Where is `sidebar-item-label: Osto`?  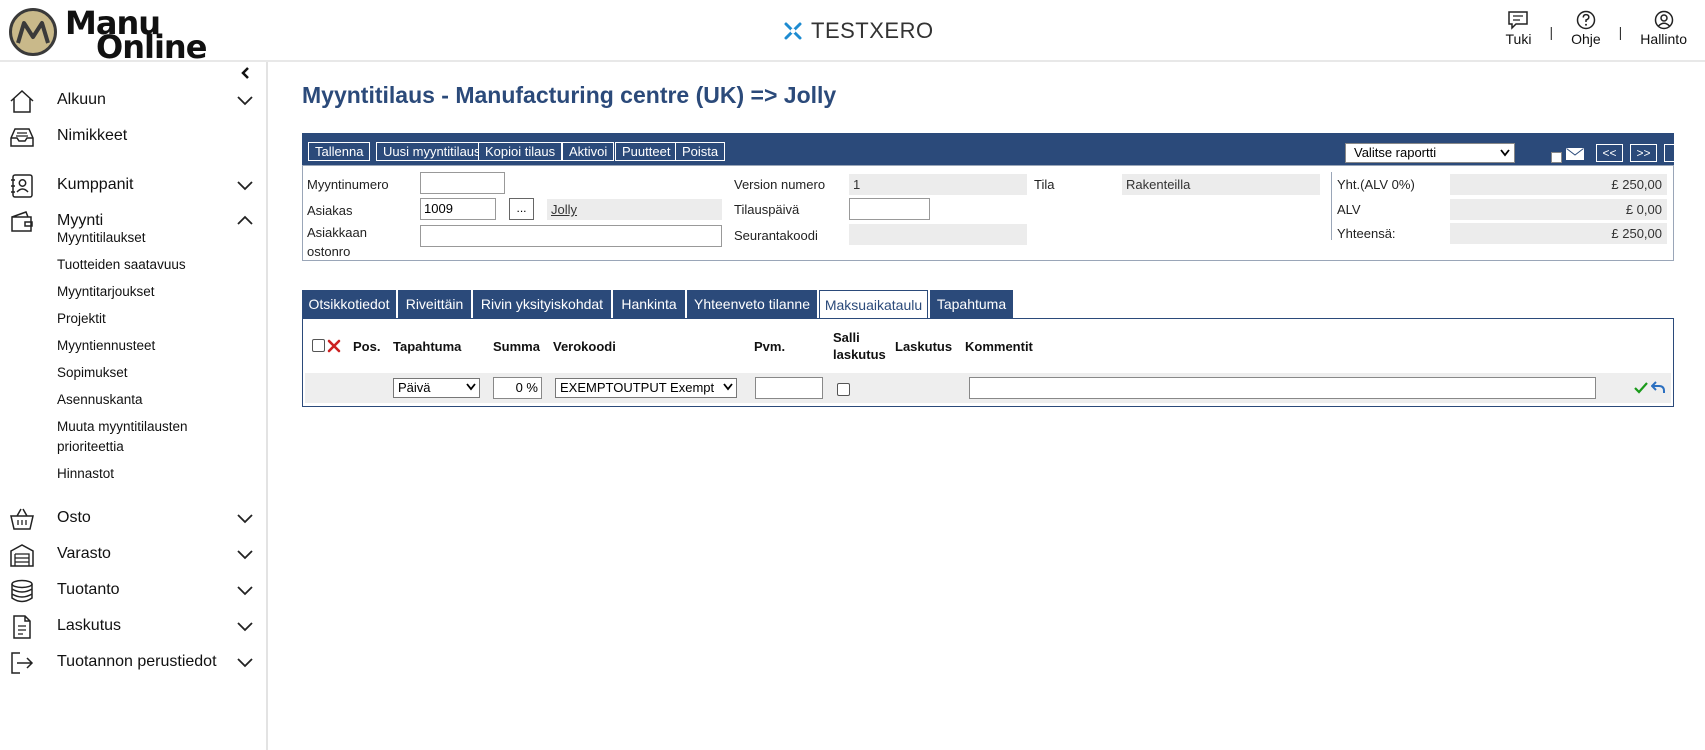
sidebar-item-label: Osto is located at coordinates (74, 517).